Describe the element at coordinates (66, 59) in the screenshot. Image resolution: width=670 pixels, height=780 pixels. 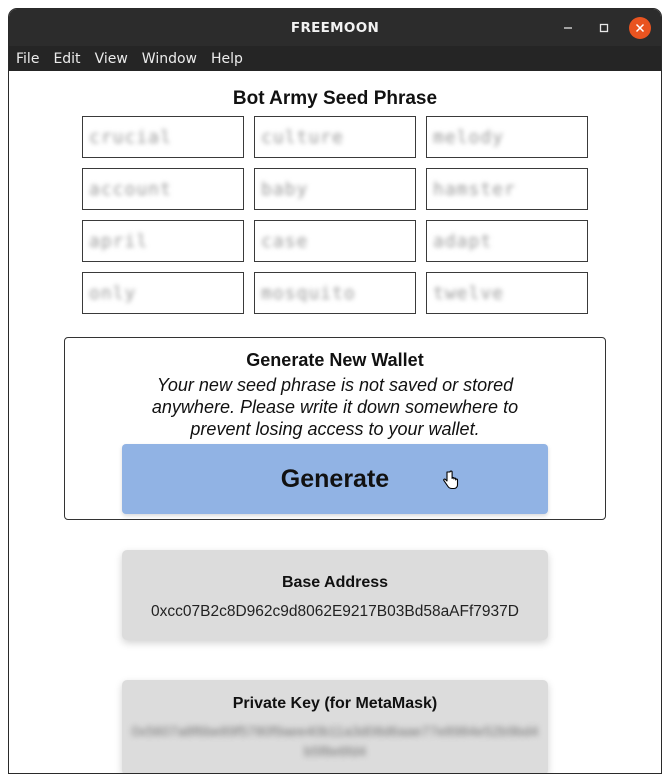
I see `menu-edit: Edit` at that location.